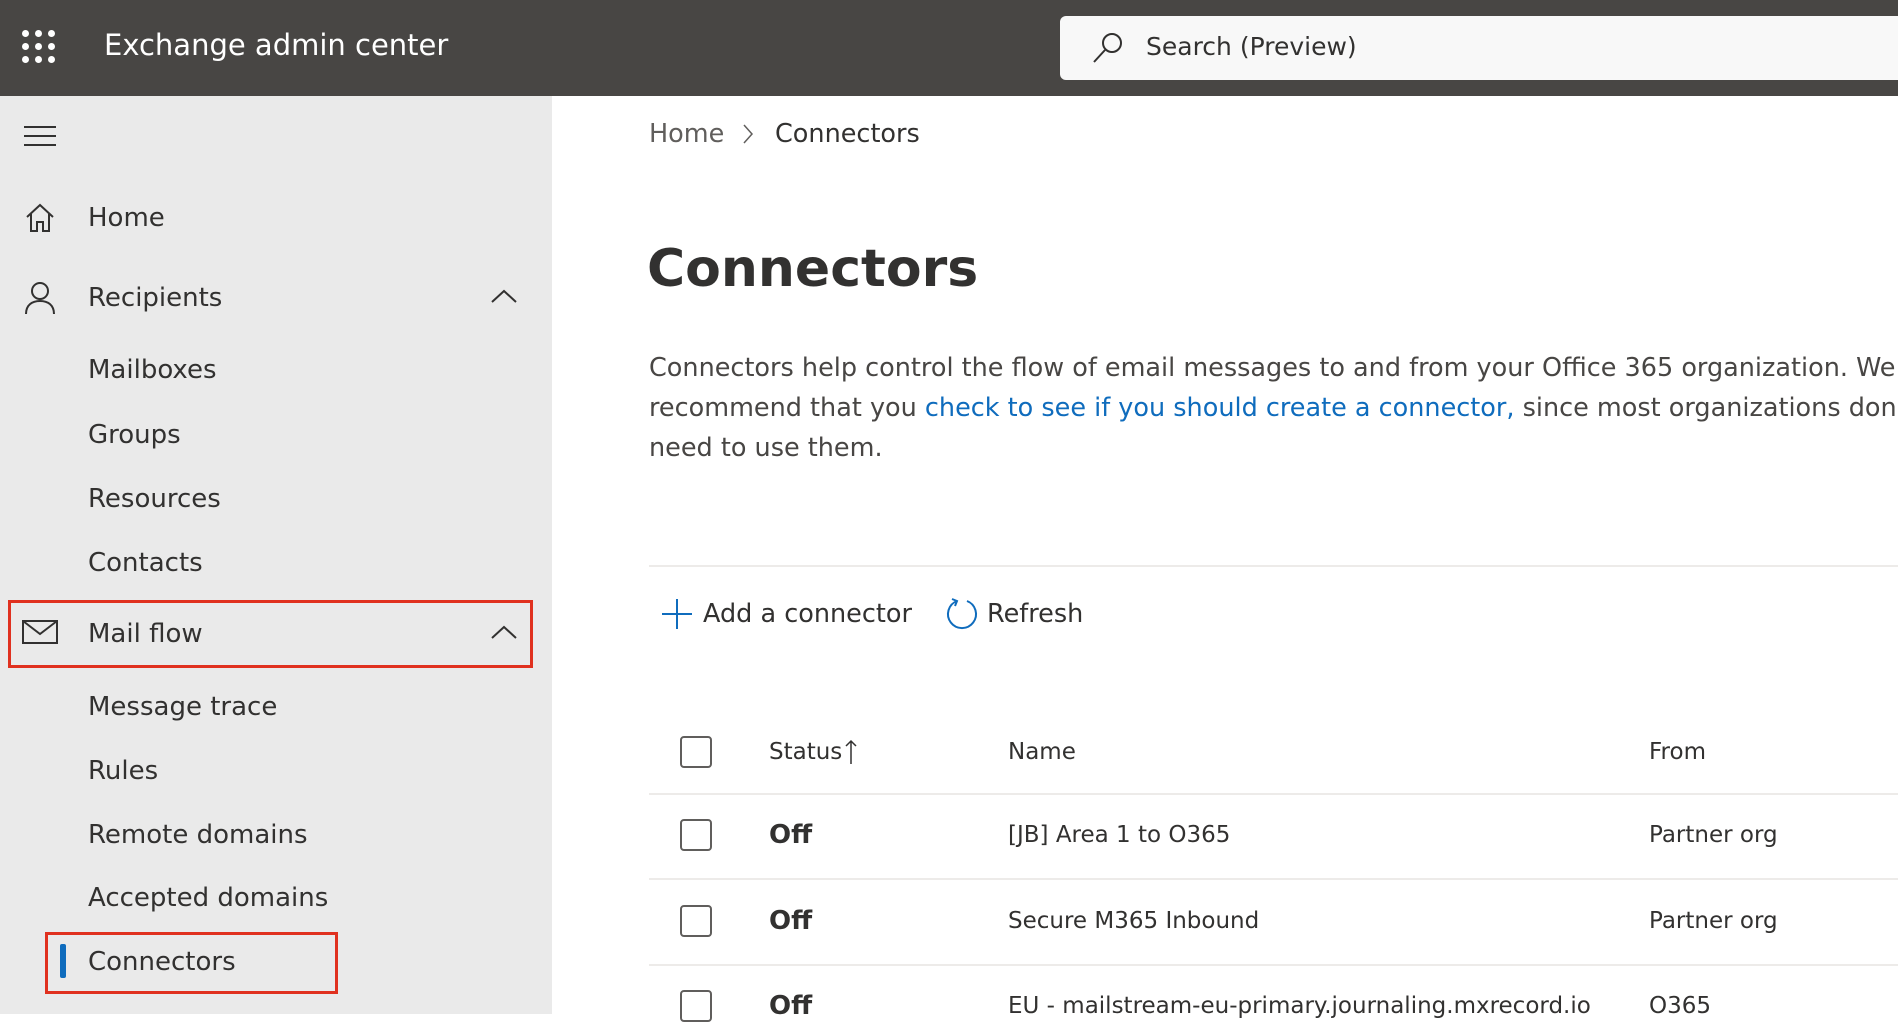  I want to click on page-title: Connectors, so click(813, 269).